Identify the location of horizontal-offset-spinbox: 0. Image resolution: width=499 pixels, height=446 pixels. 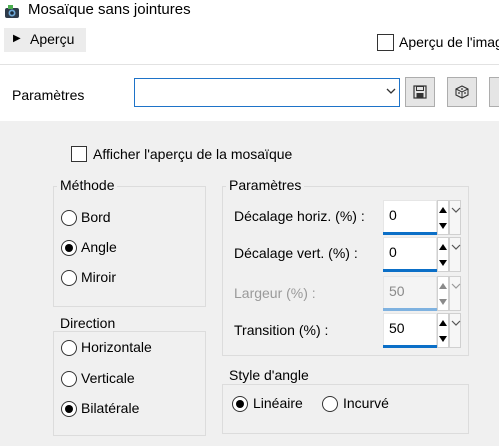
(422, 218).